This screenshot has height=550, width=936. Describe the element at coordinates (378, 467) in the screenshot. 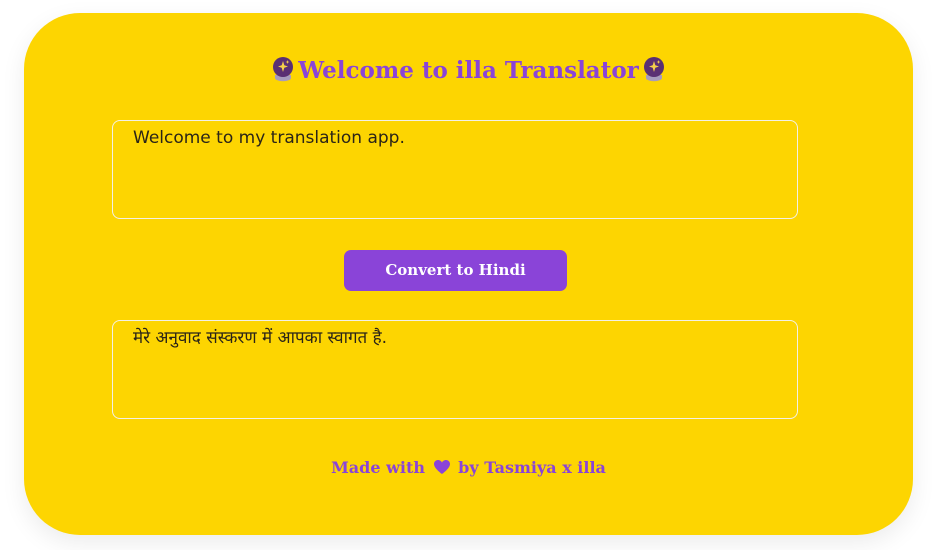

I see `footer-prefix: Made with` at that location.